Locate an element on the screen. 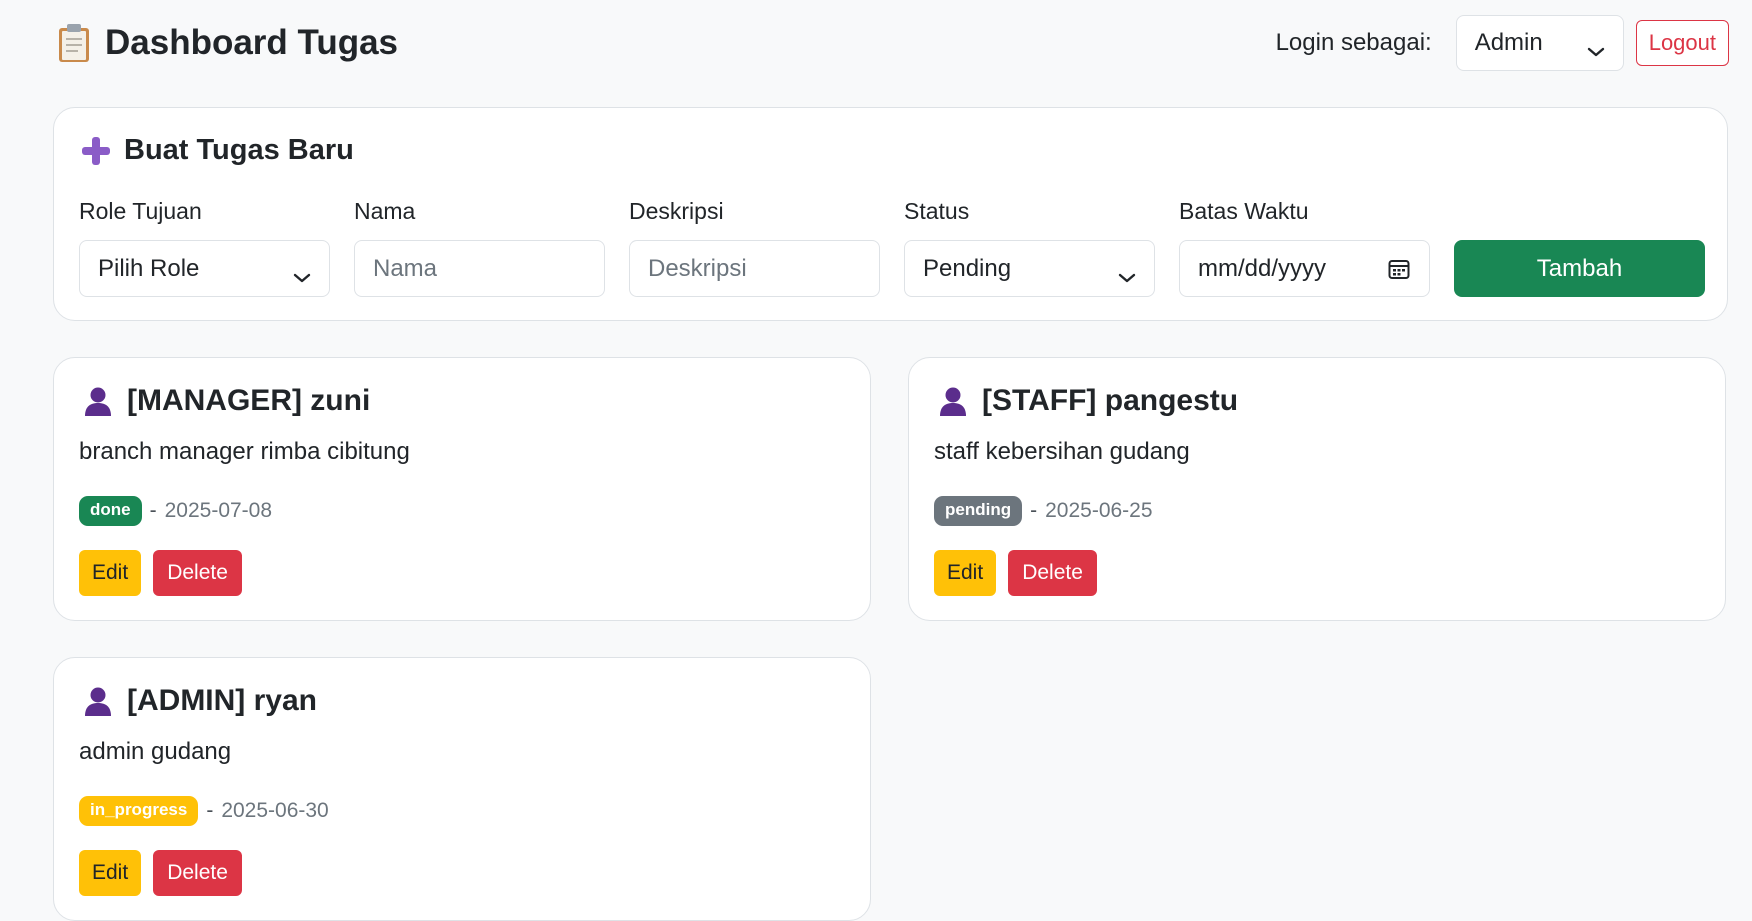  role-field: Role Tujuan Pilih Role is located at coordinates (204, 247).